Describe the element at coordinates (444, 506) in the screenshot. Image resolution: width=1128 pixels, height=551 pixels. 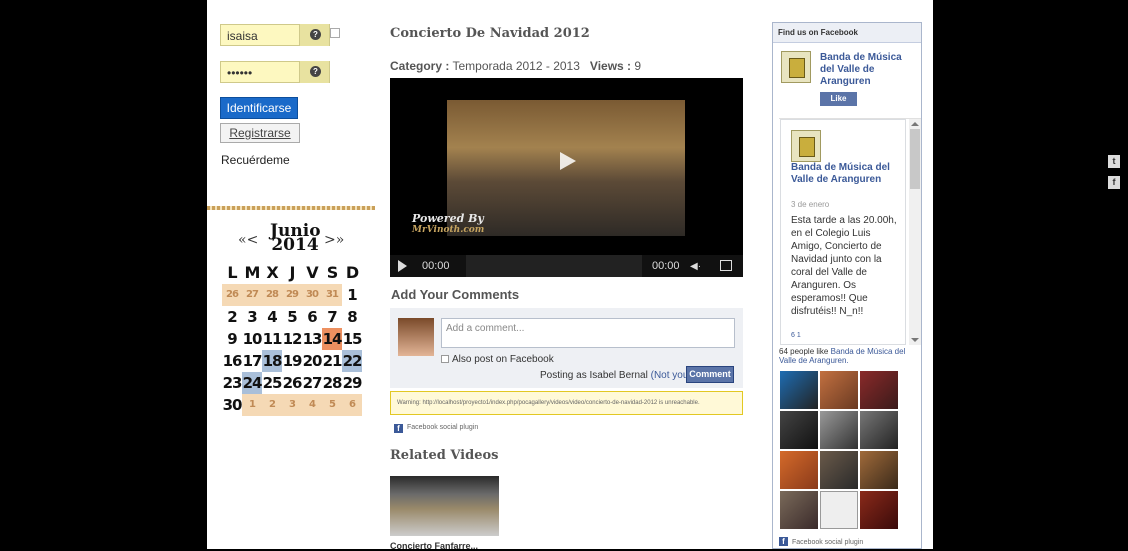
I see `related-video-thumbnail` at that location.